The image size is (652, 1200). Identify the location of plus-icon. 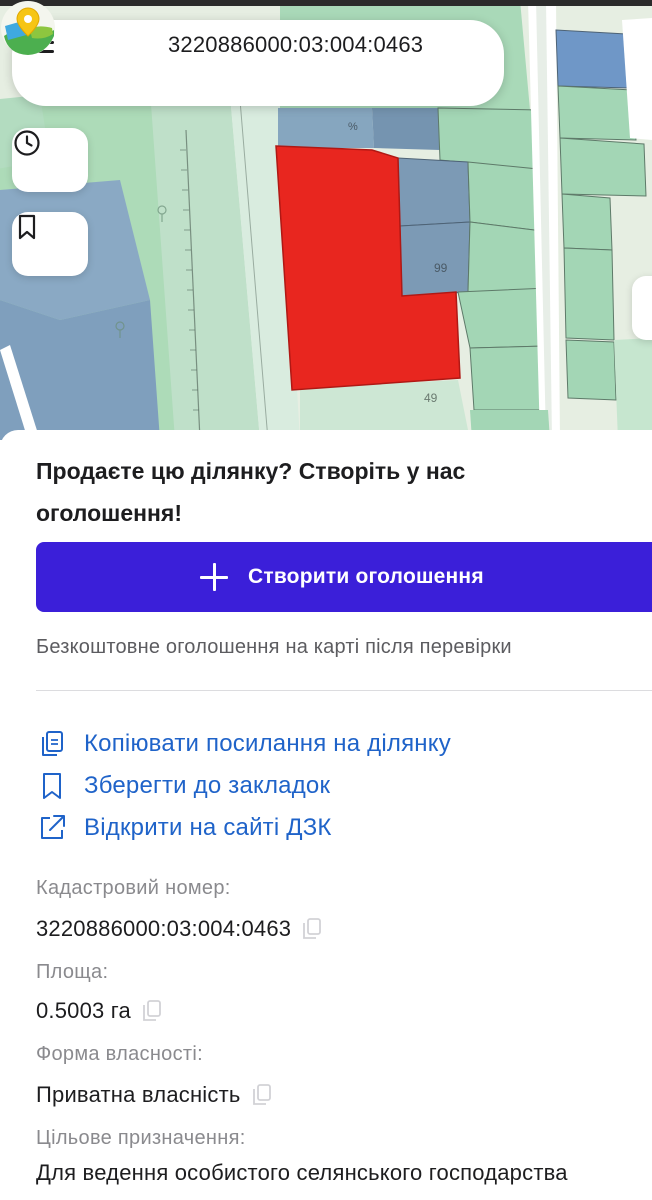
(214, 577).